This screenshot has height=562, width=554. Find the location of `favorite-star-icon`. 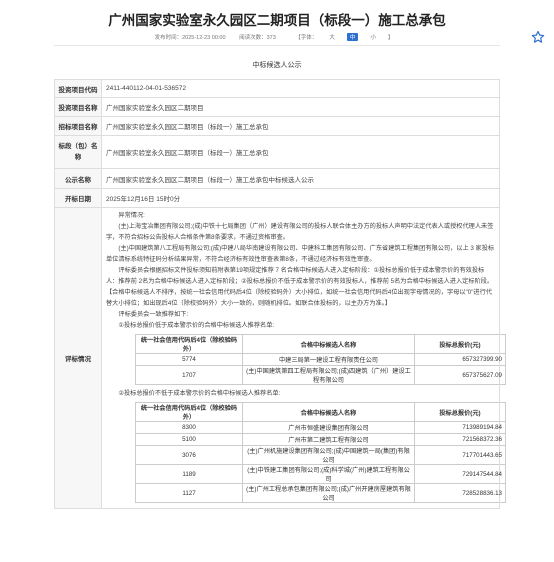

favorite-star-icon is located at coordinates (538, 37).